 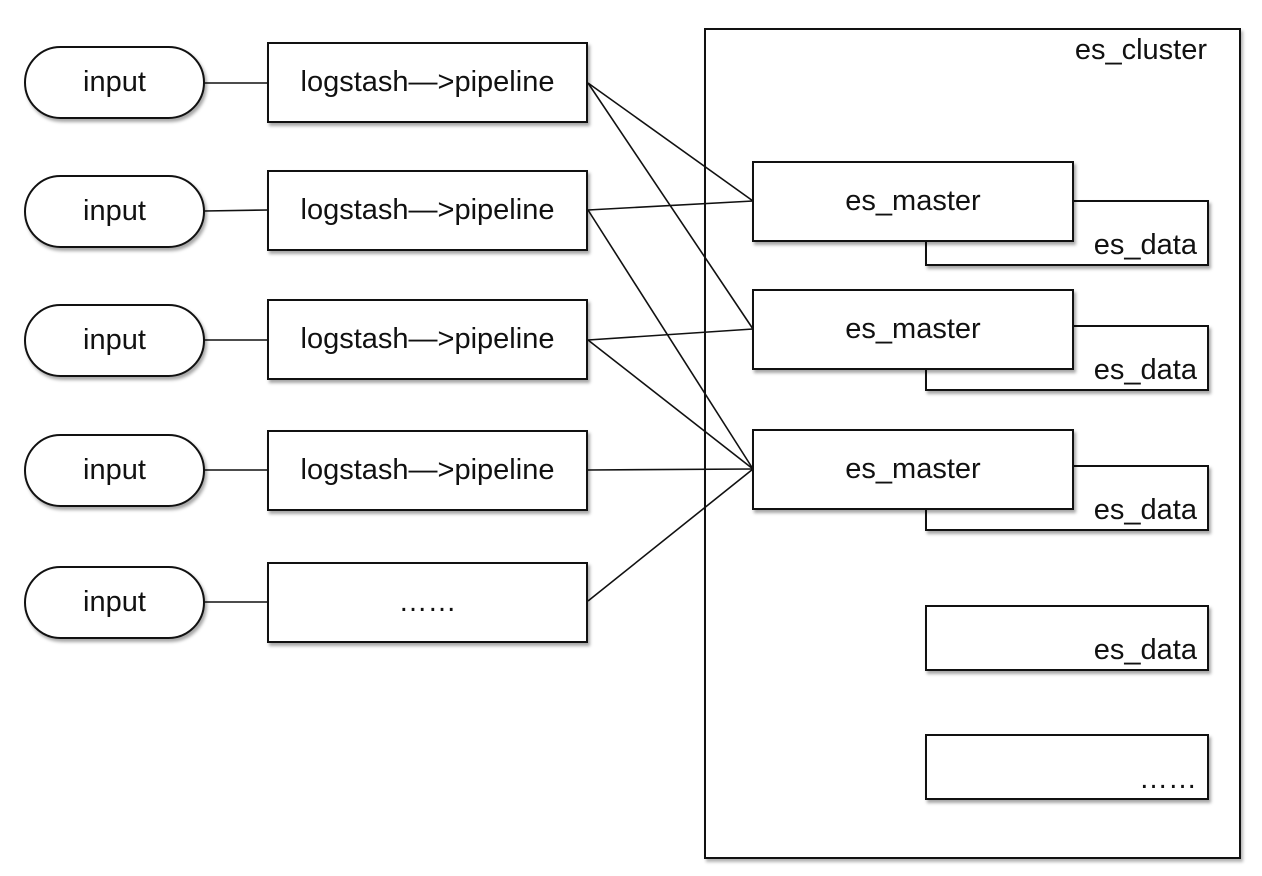 I want to click on input-node-4: input, so click(x=114, y=470).